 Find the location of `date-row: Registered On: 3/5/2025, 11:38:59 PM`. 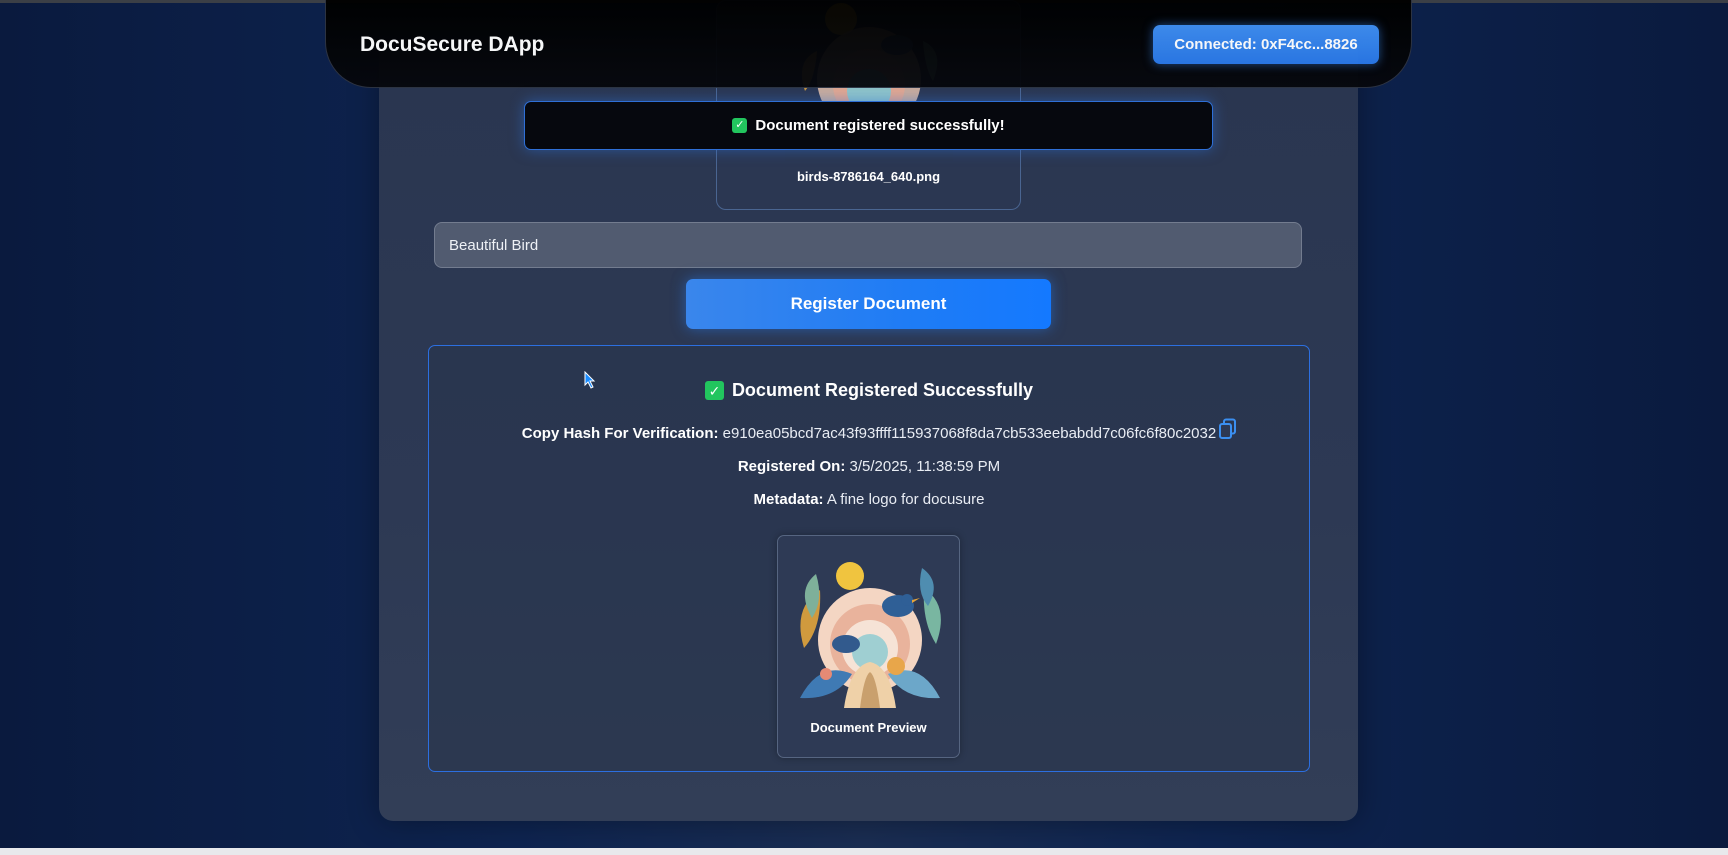

date-row: Registered On: 3/5/2025, 11:38:59 PM is located at coordinates (869, 466).